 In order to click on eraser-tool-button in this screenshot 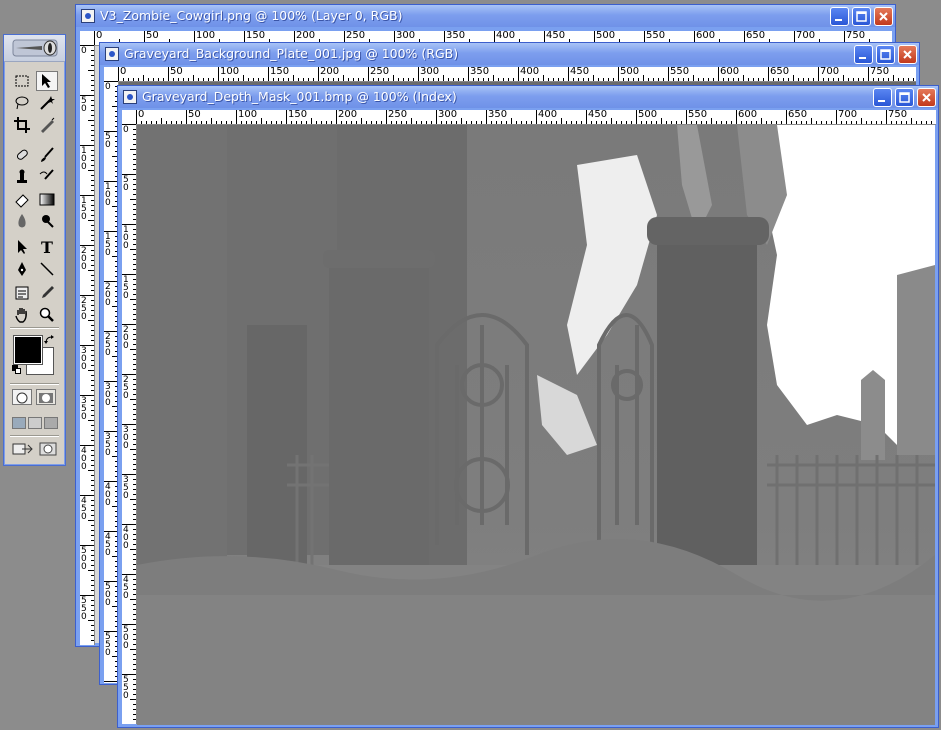, I will do `click(22, 199)`.